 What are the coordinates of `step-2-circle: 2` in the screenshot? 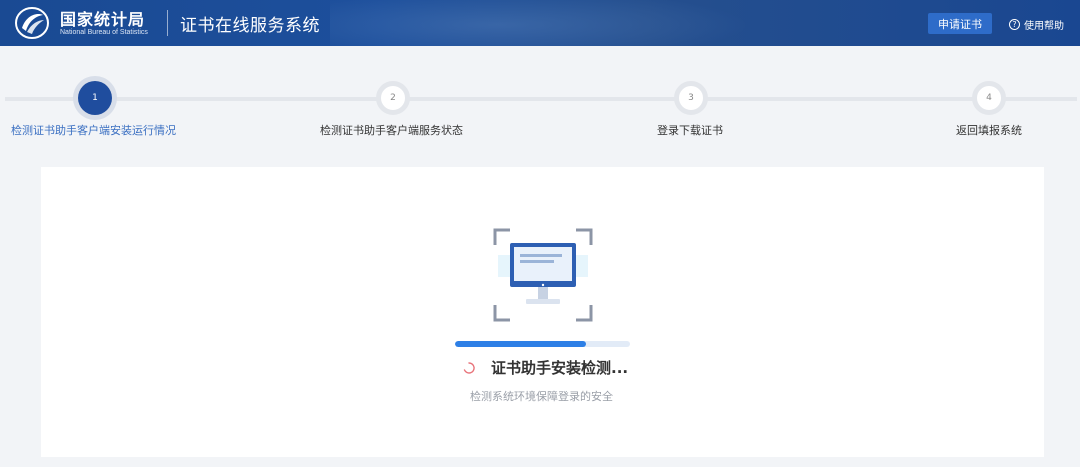 It's located at (393, 98).